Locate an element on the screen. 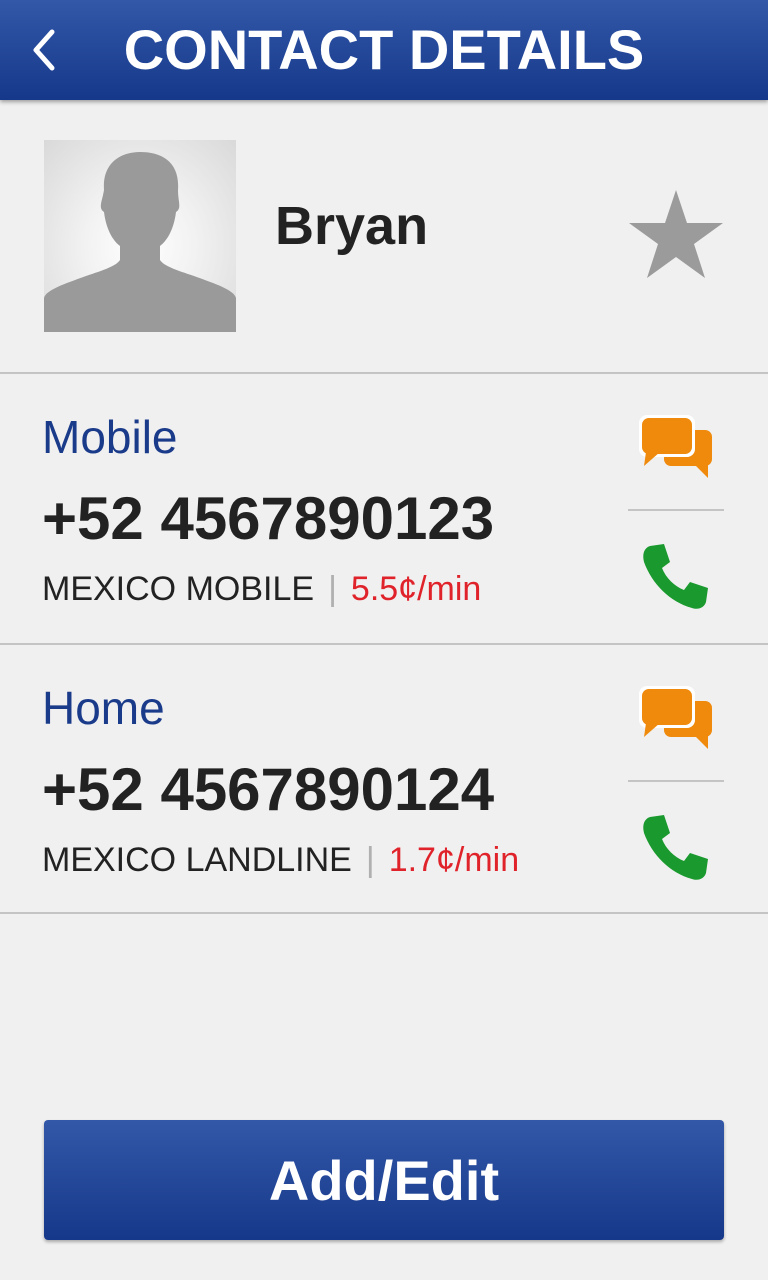 The height and width of the screenshot is (1280, 768). phone-type-label: Mobile is located at coordinates (110, 437).